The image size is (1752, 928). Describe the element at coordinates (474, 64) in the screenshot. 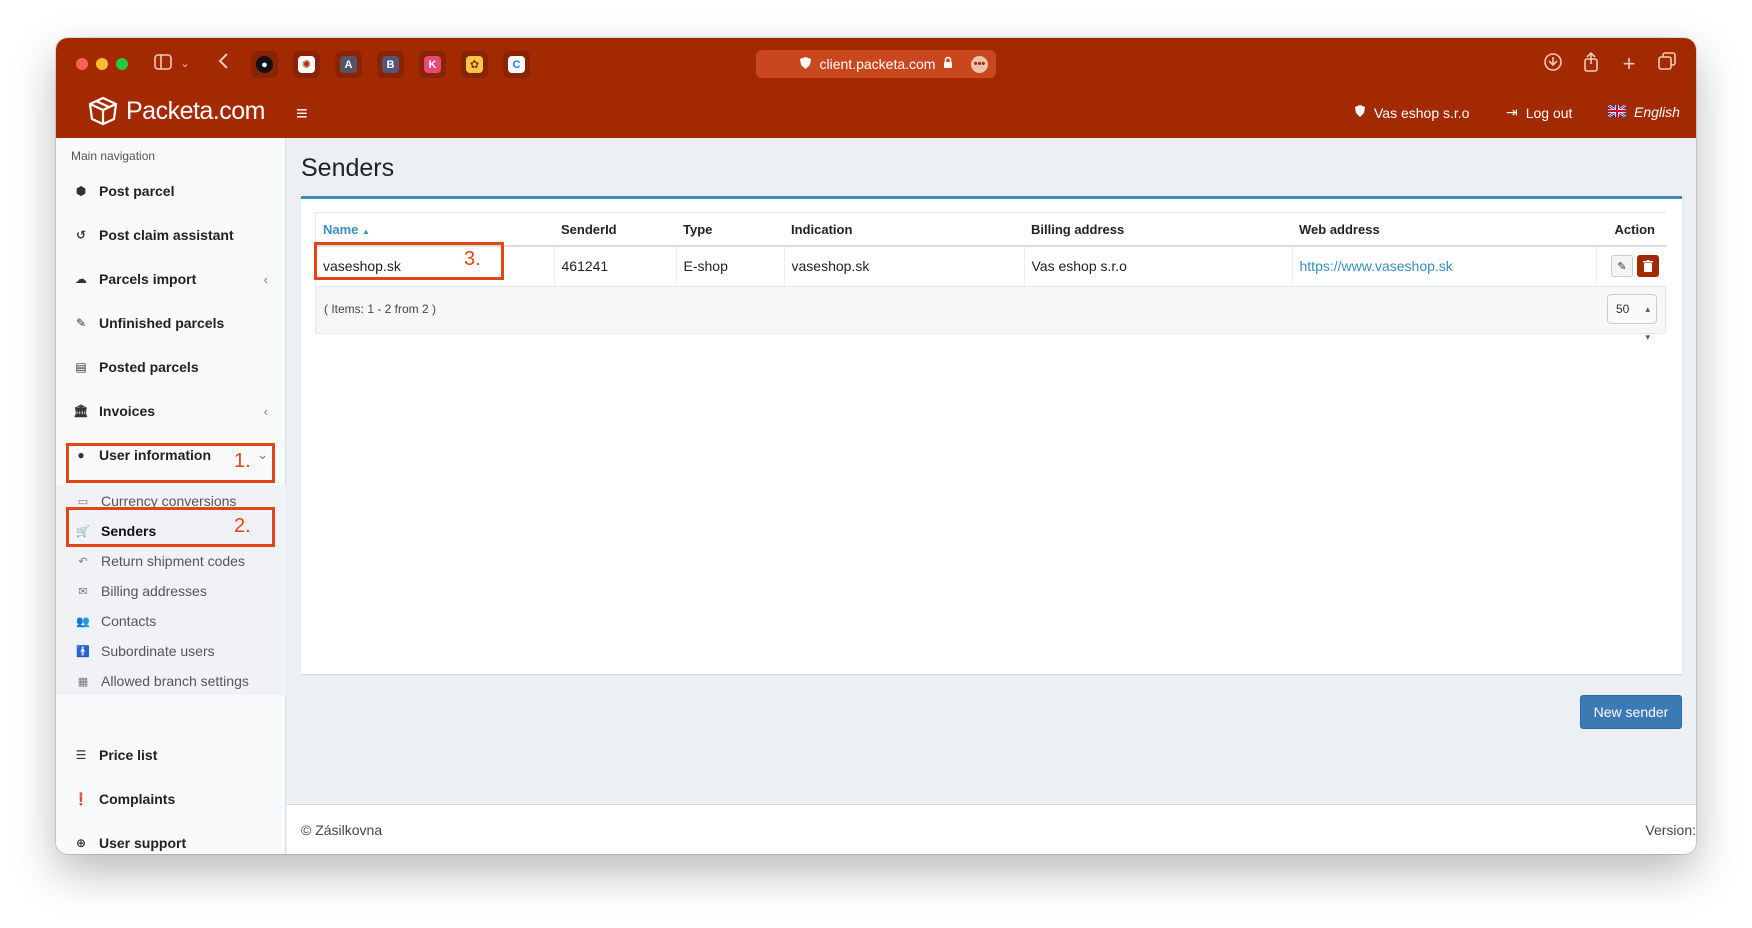

I see `favorite-app-icon: ✿` at that location.